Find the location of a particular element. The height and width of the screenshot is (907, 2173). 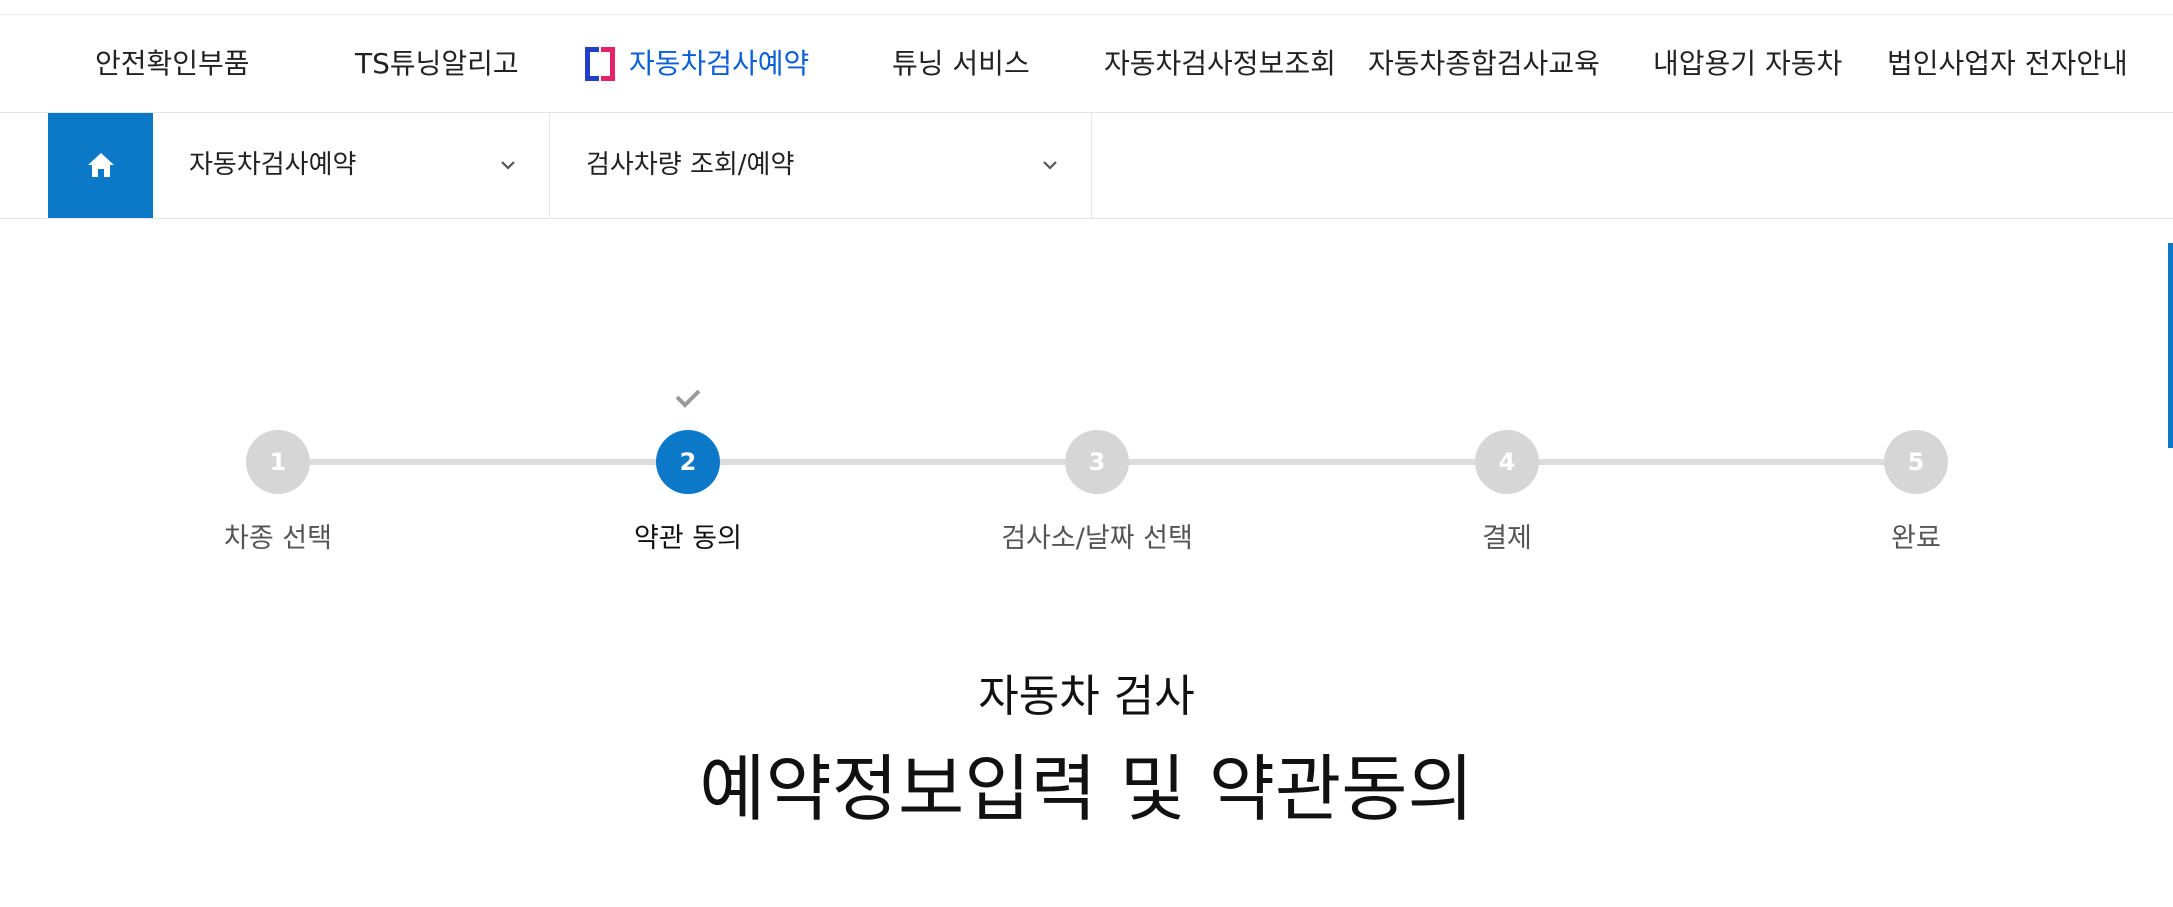

step-circle: 5 is located at coordinates (1916, 462).